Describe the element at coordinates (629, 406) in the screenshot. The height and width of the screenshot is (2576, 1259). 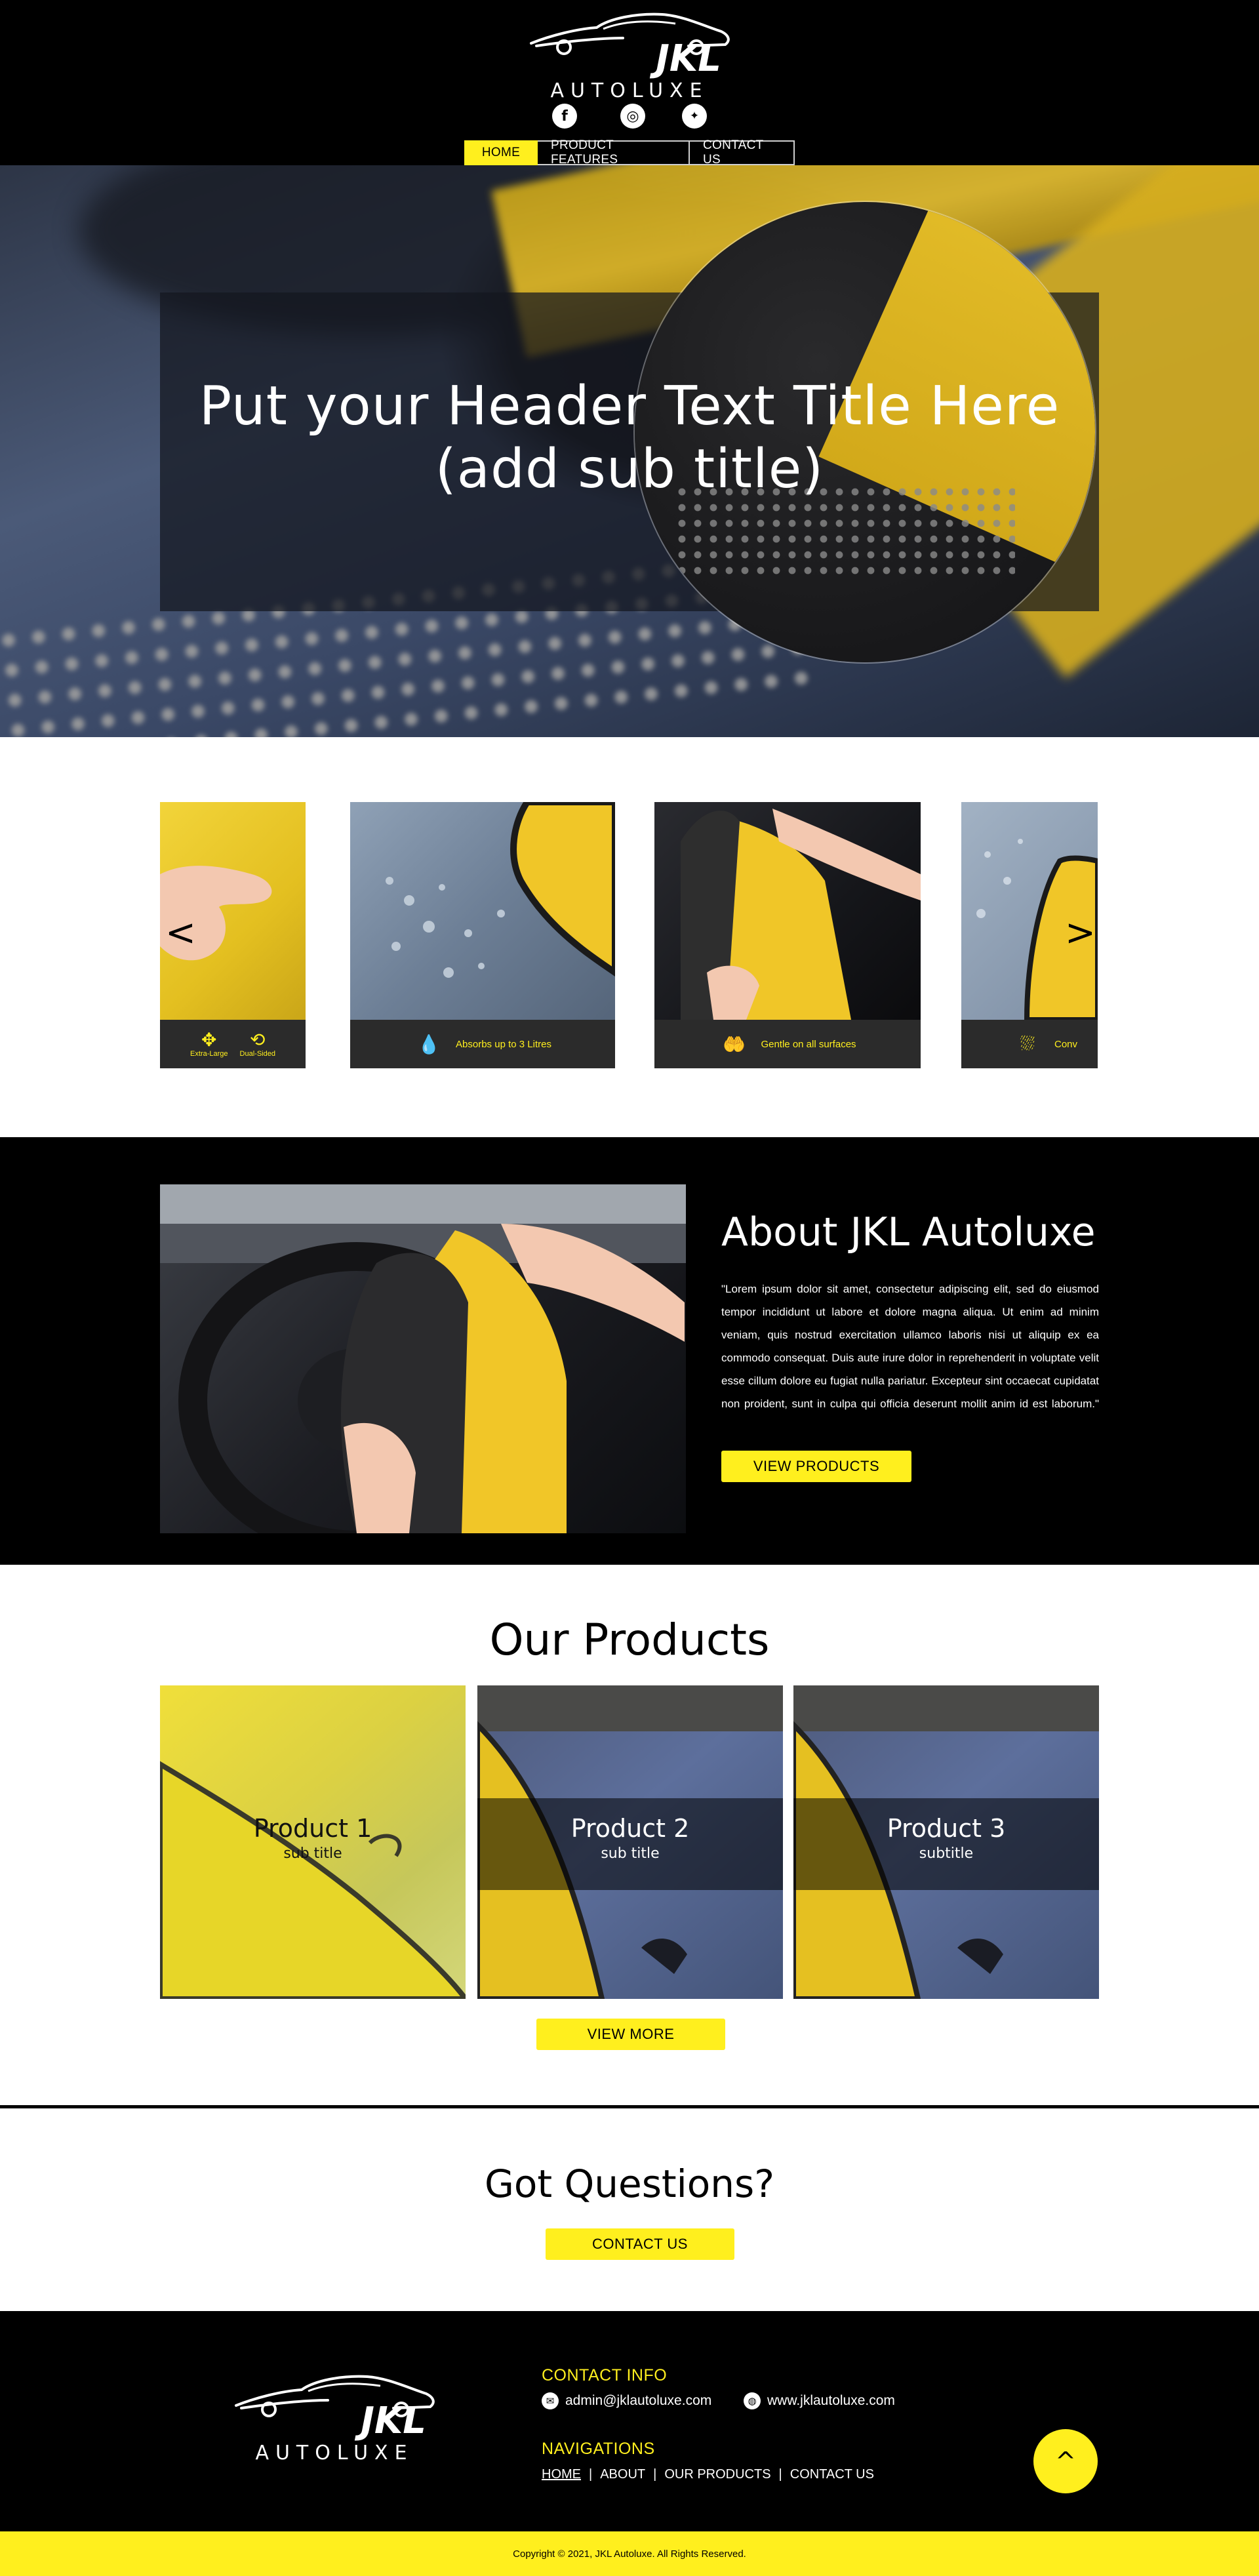
I see `hero-title-line1: Put your Header Text Title Here` at that location.